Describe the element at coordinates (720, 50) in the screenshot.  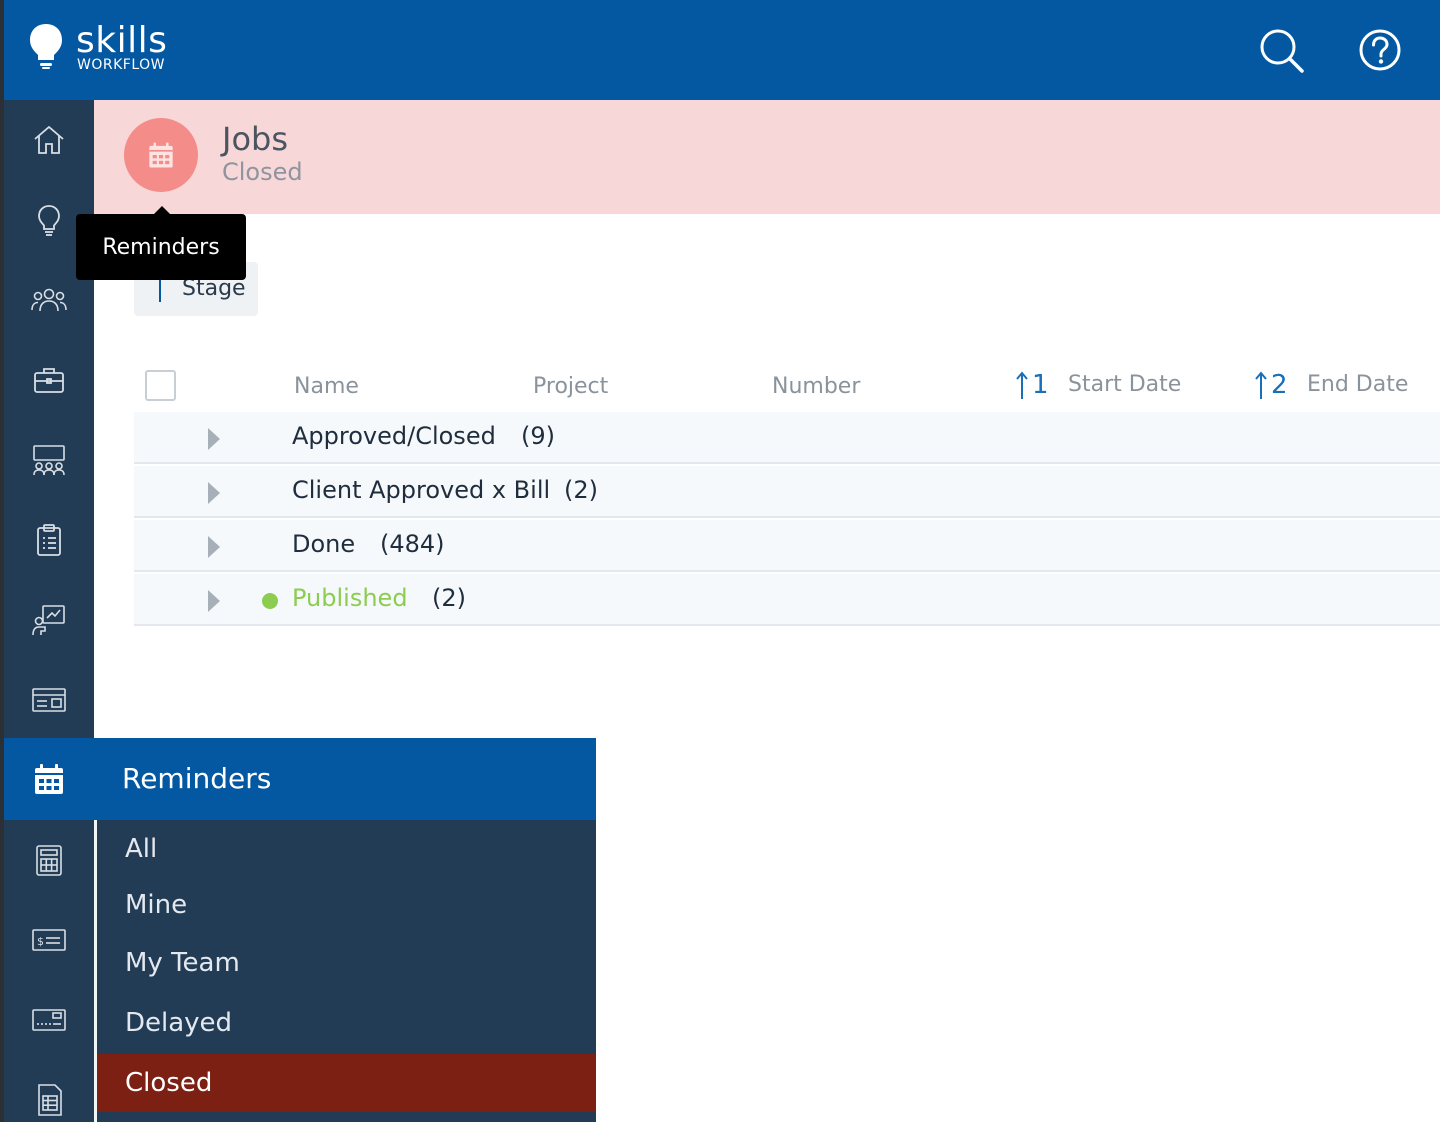
I see `top-bar: skills WORKFLOW` at that location.